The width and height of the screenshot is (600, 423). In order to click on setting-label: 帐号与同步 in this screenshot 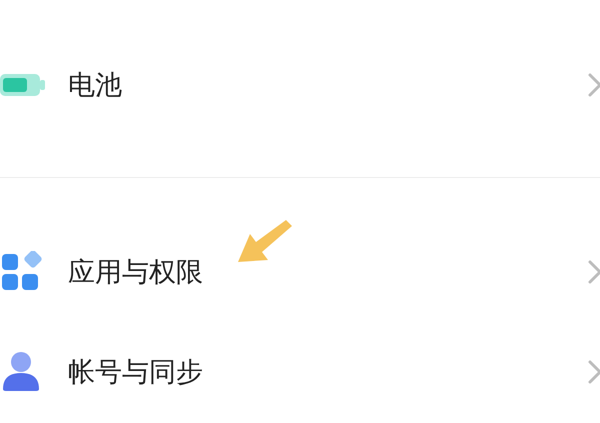, I will do `click(328, 372)`.